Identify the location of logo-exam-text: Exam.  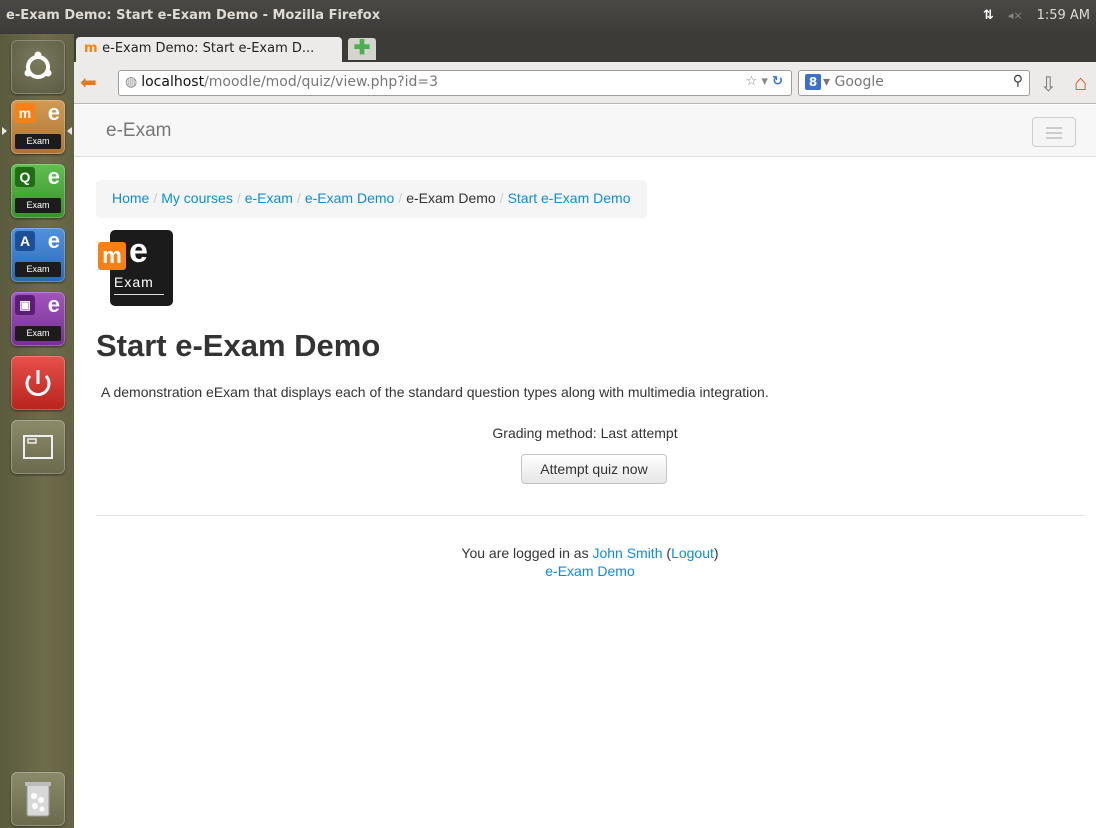
(134, 282).